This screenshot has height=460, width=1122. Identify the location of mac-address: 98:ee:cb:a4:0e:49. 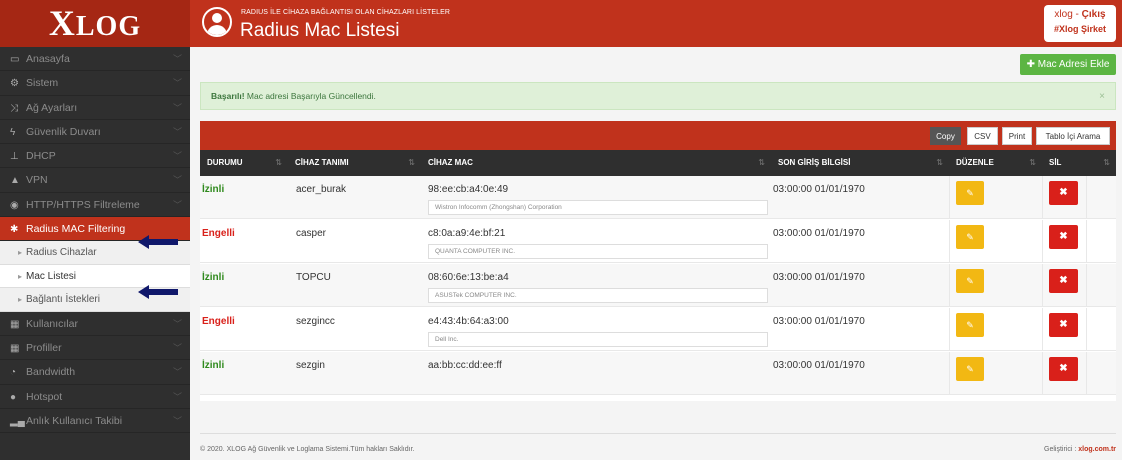
(468, 189).